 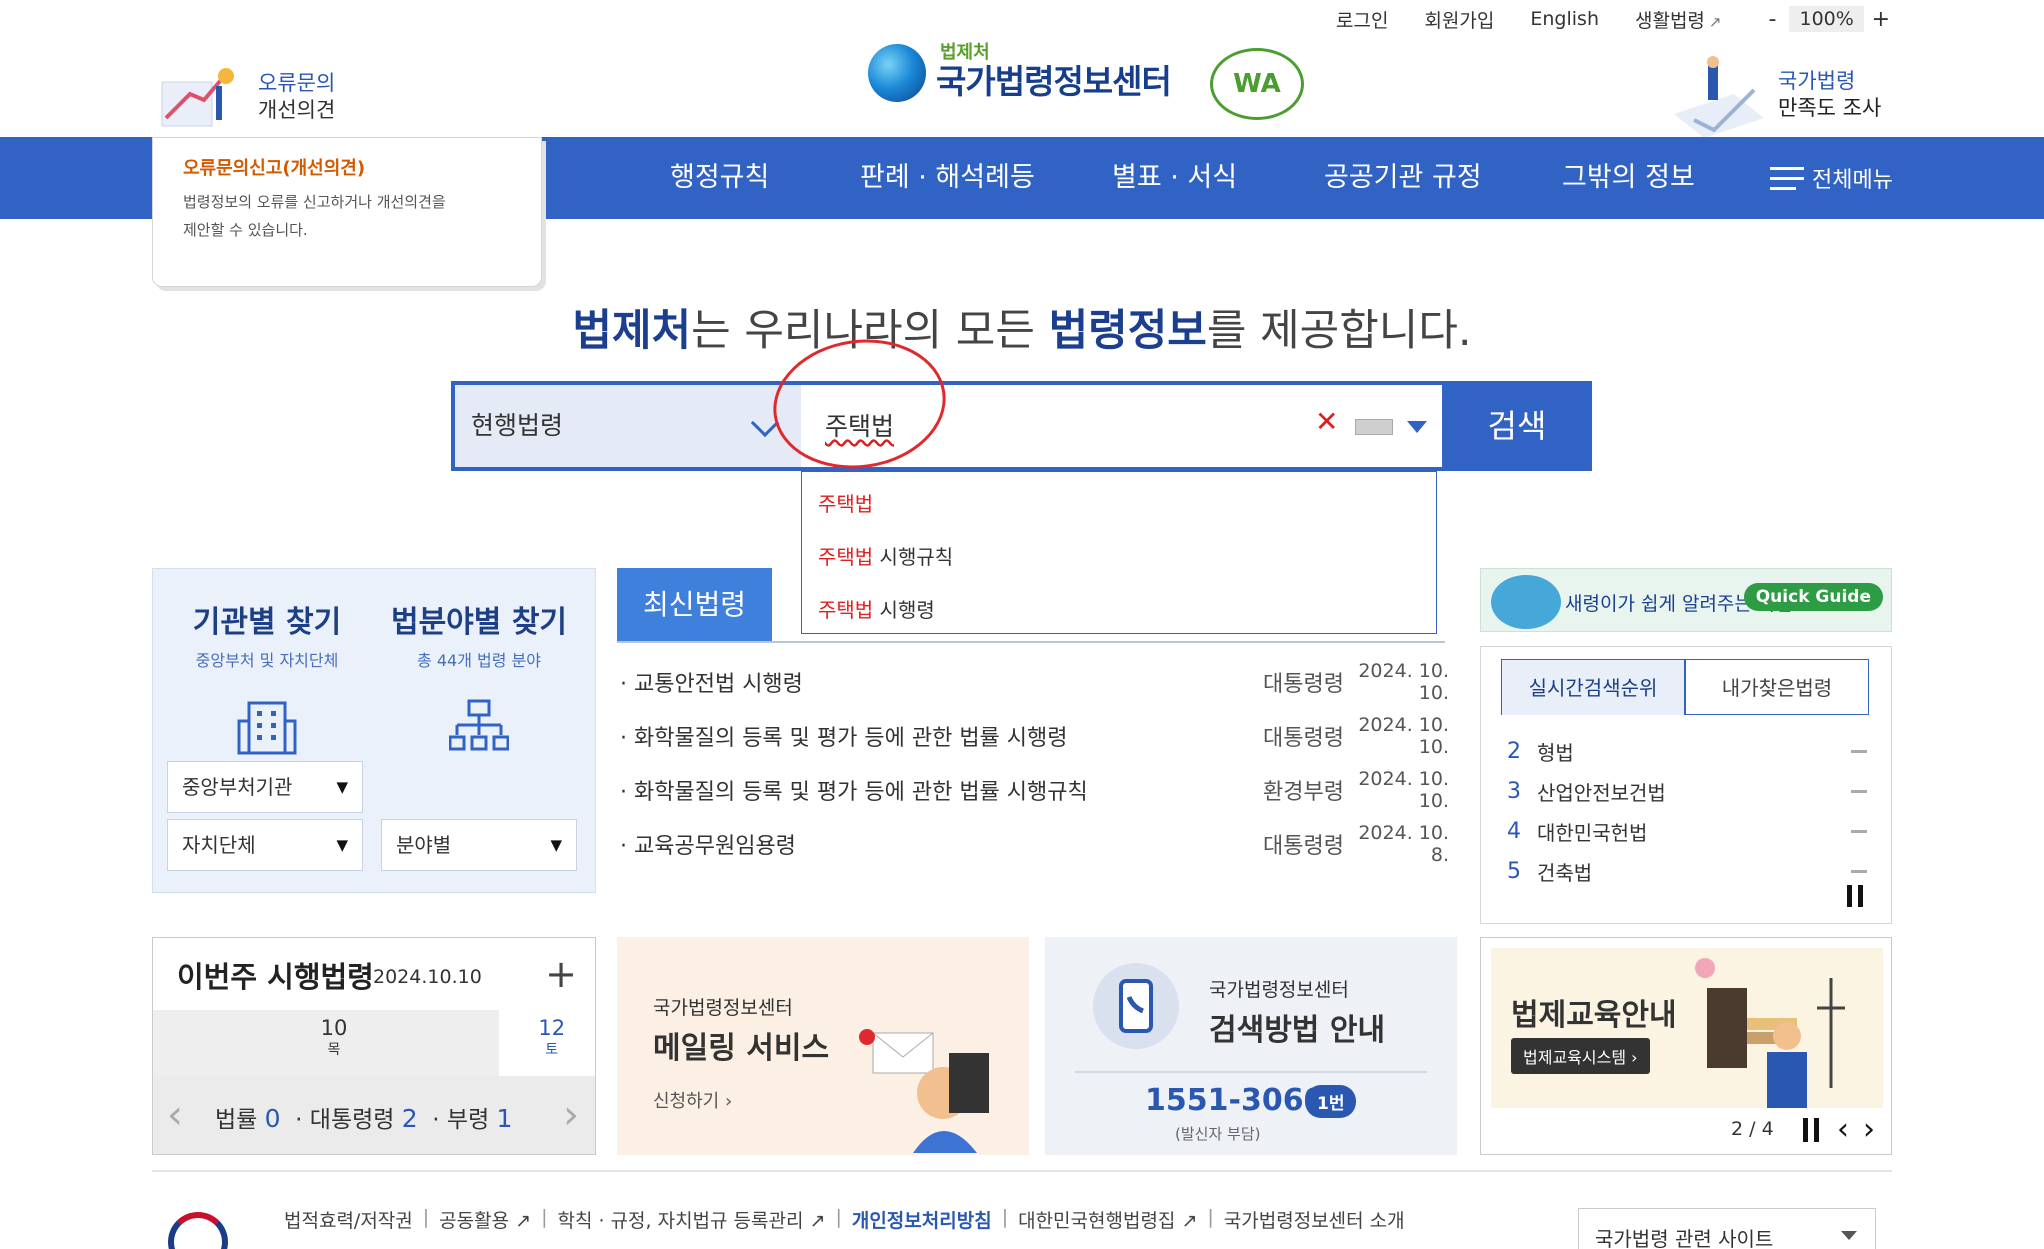 What do you see at coordinates (1727, 1228) in the screenshot?
I see `related-sites-select: 국가법령 관련 사이트` at bounding box center [1727, 1228].